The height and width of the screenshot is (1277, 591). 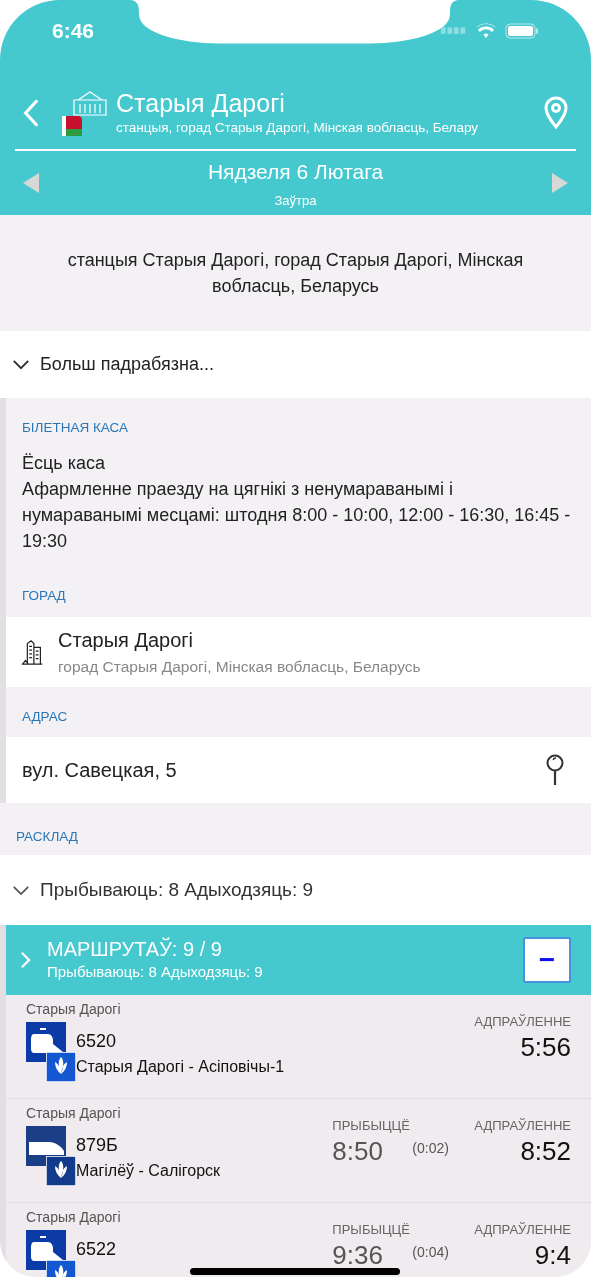 What do you see at coordinates (295, 201) in the screenshot?
I see `date-note: Заўтра` at bounding box center [295, 201].